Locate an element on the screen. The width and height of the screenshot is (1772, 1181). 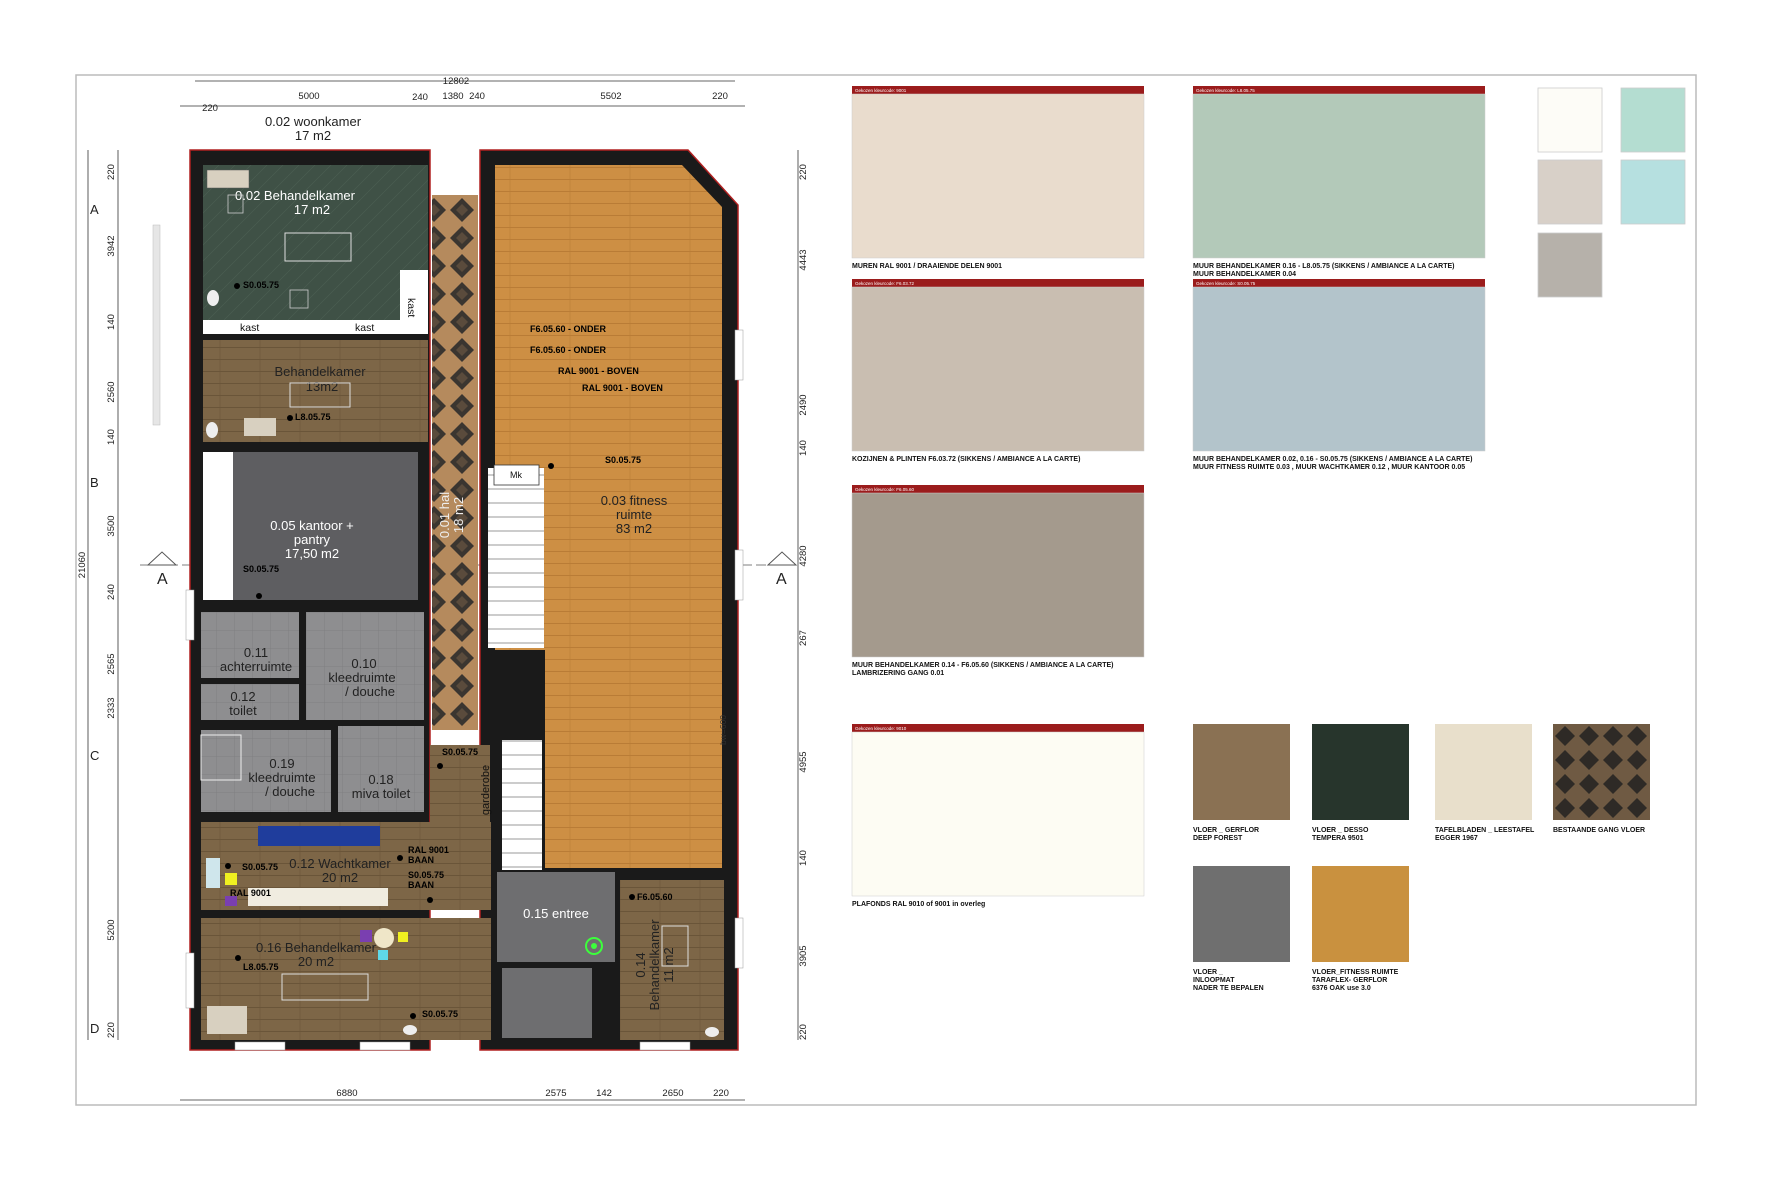
dim-top-c: 1380 is located at coordinates (452, 96).